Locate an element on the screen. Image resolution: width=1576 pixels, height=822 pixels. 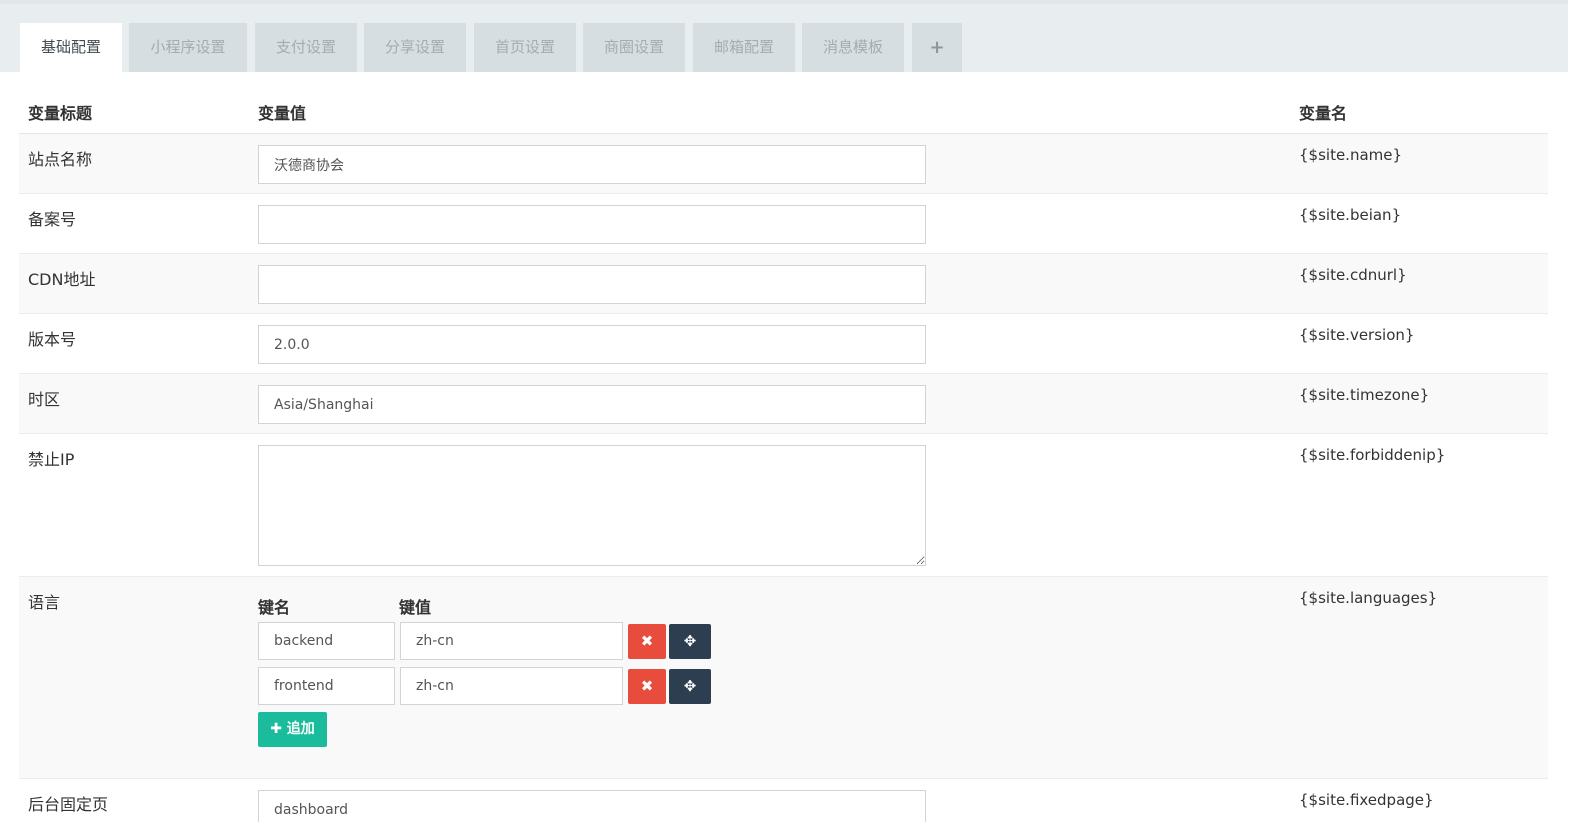
table-row: 备案号 {$site.beian} is located at coordinates (783, 224).